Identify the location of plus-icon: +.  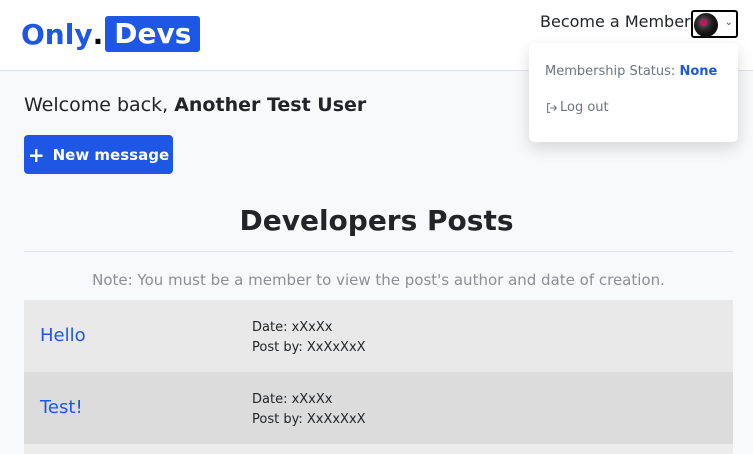
(36, 154).